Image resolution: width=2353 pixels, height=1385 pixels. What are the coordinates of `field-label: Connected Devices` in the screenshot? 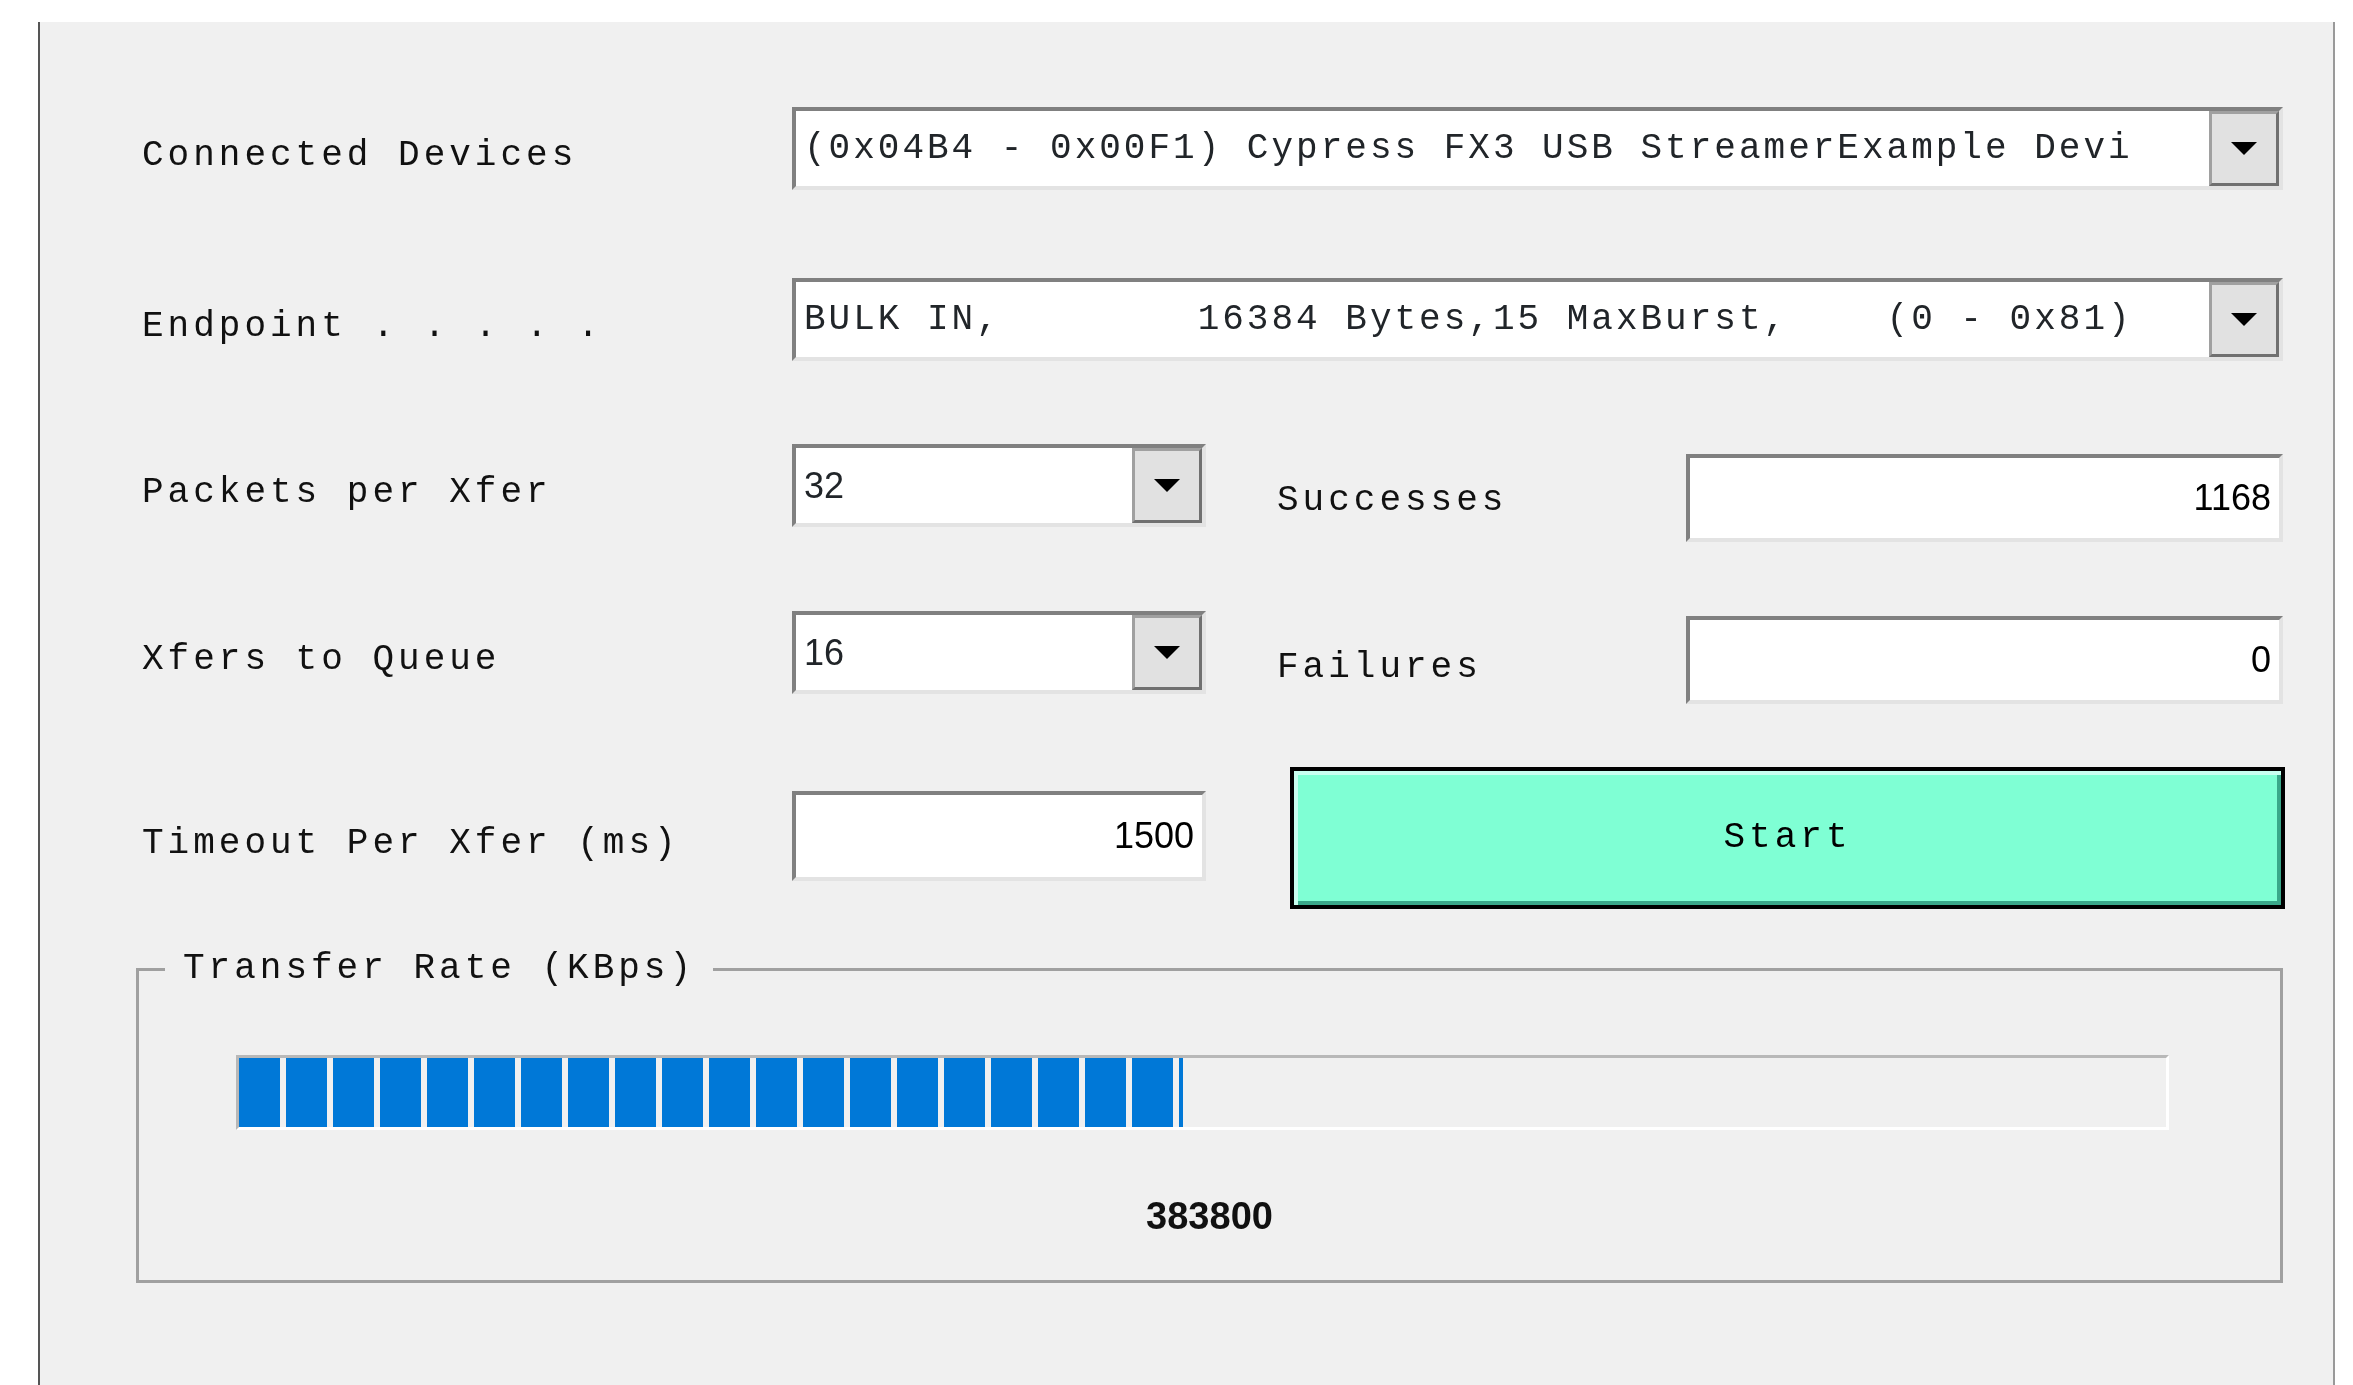 It's located at (360, 155).